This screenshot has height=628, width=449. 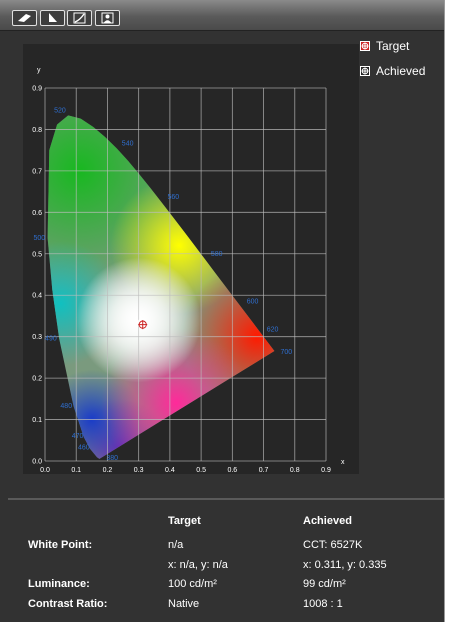 What do you see at coordinates (37, 462) in the screenshot?
I see `y-tick-label: 0.0` at bounding box center [37, 462].